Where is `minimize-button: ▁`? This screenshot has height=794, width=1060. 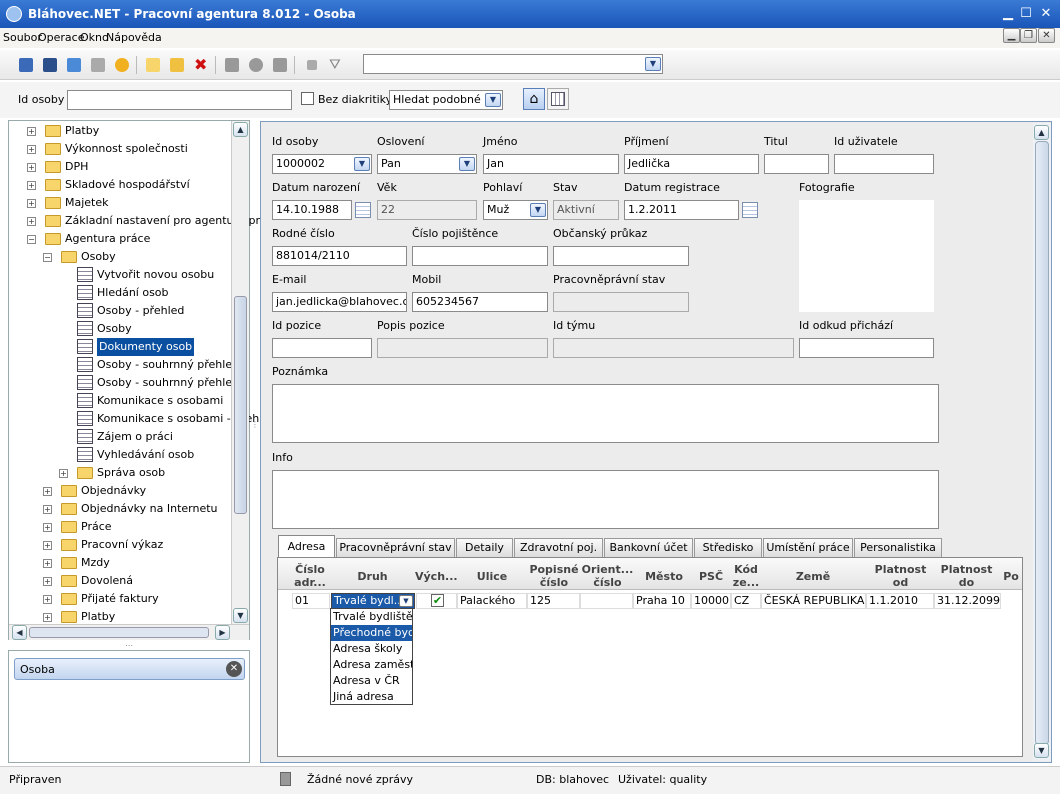 minimize-button: ▁ is located at coordinates (1008, 14).